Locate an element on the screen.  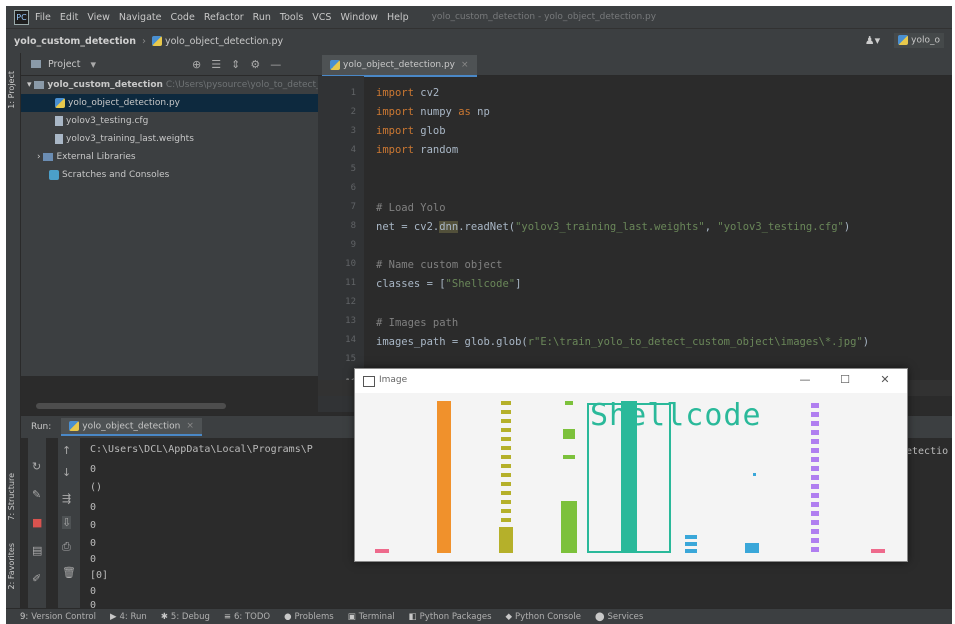
pin-icon: ✐ is located at coordinates (36, 578).